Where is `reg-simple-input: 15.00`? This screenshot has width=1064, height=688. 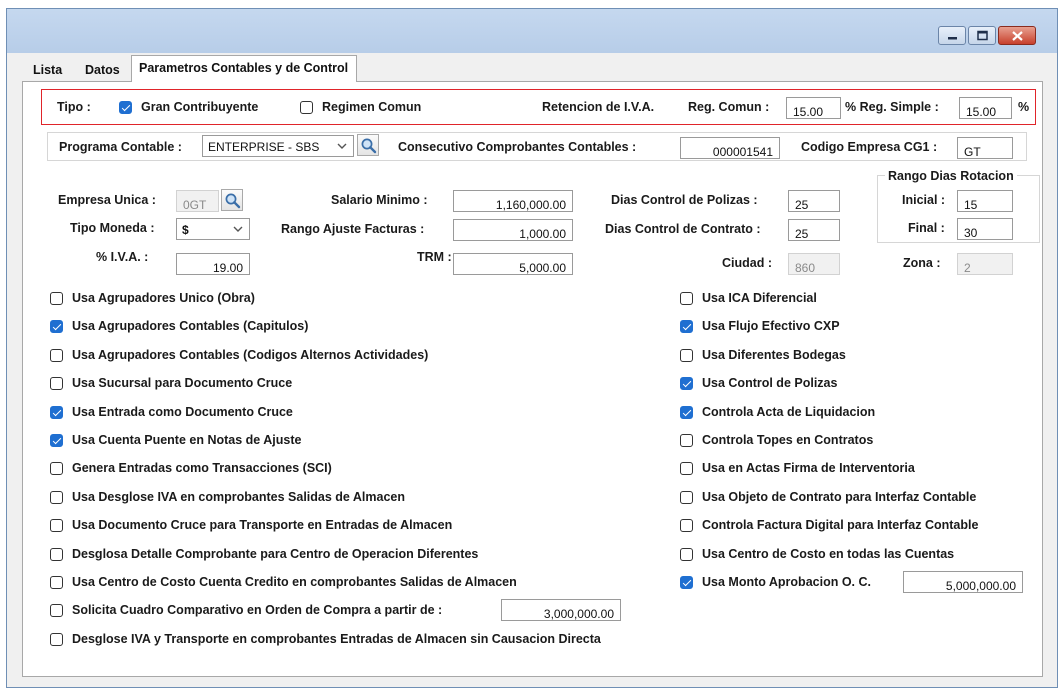
reg-simple-input: 15.00 is located at coordinates (985, 108).